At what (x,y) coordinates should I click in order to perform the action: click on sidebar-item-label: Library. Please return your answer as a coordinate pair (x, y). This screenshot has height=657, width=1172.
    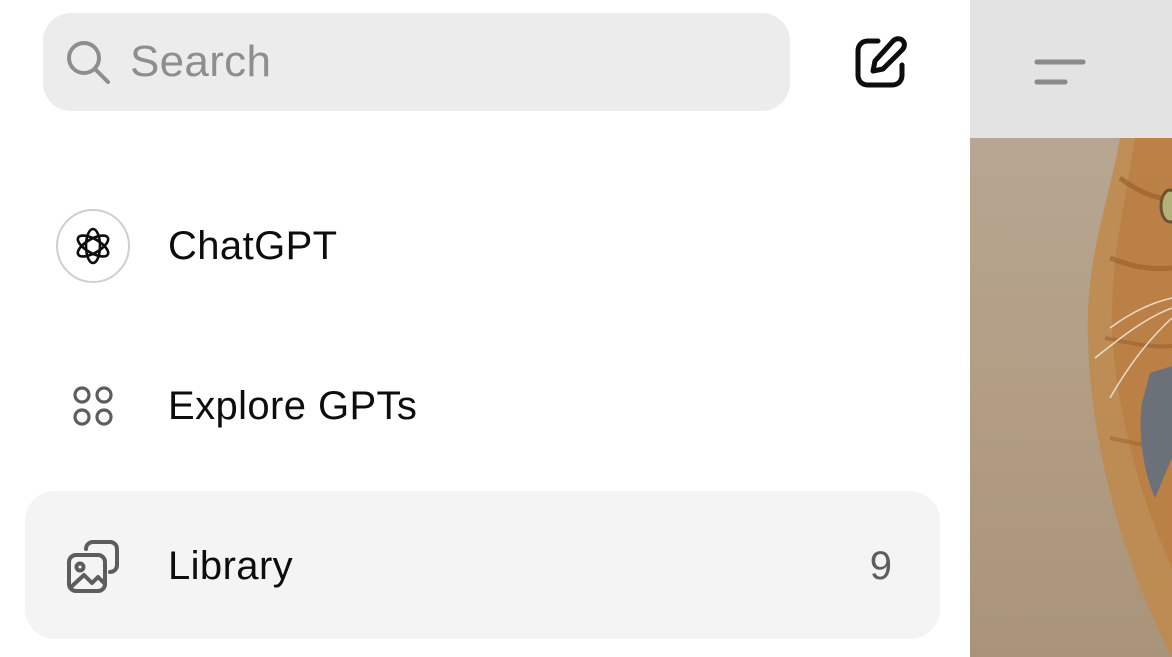
    Looking at the image, I should click on (231, 566).